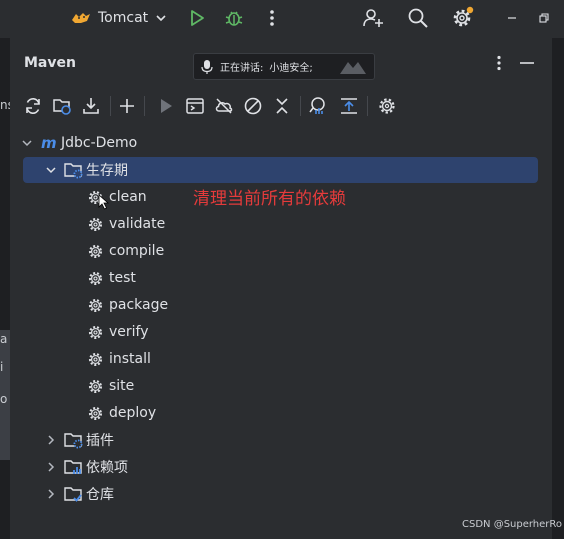  What do you see at coordinates (50, 63) in the screenshot?
I see `panel-title: Maven` at bounding box center [50, 63].